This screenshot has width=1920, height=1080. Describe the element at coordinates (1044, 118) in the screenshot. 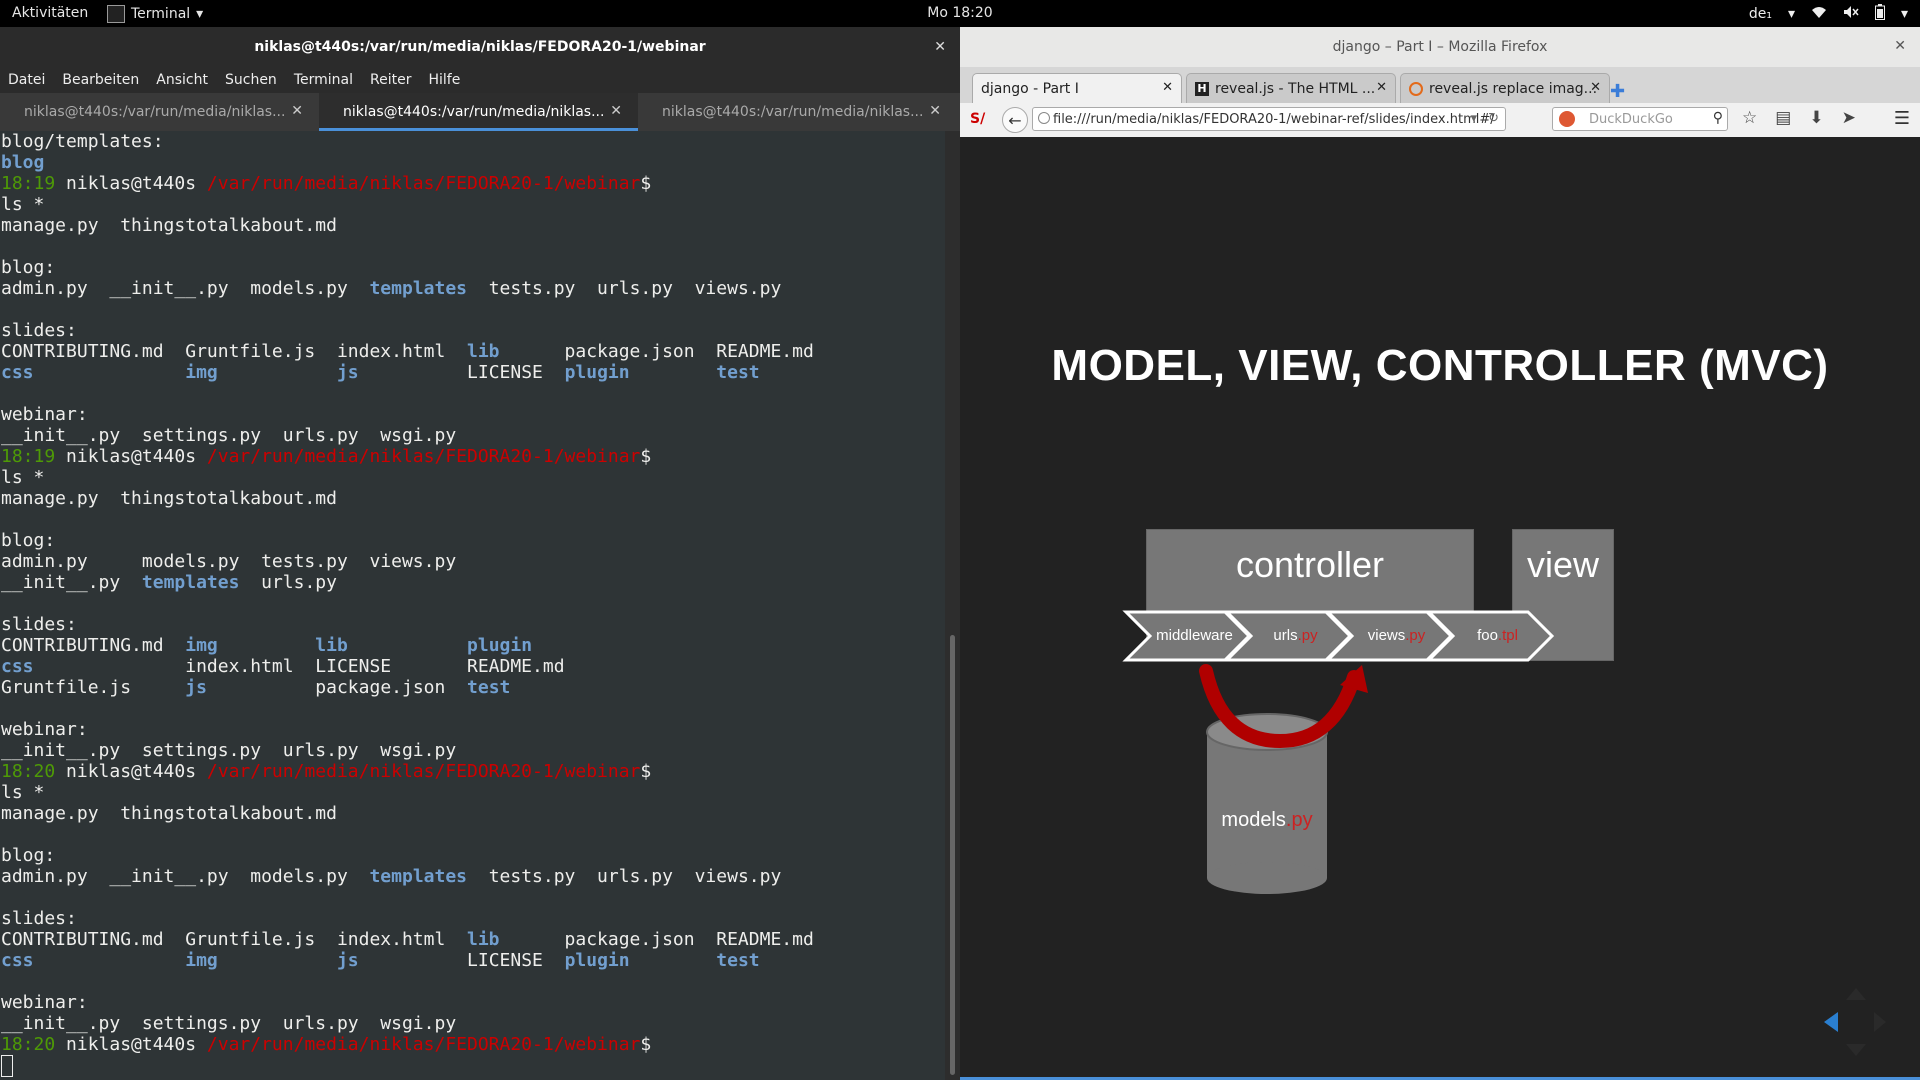

I see `globe-icon` at that location.